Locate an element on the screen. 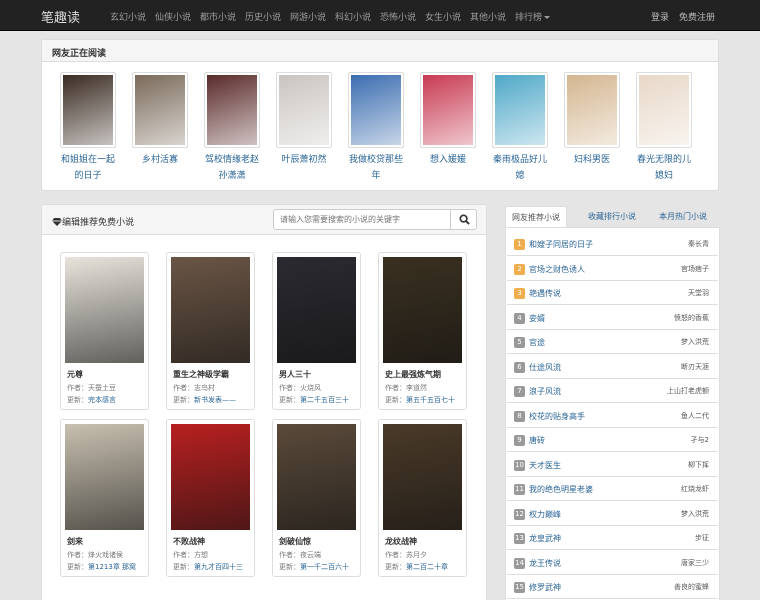 This screenshot has width=760, height=600. rank-row: 14 龙王传说 唐家三少 is located at coordinates (612, 562).